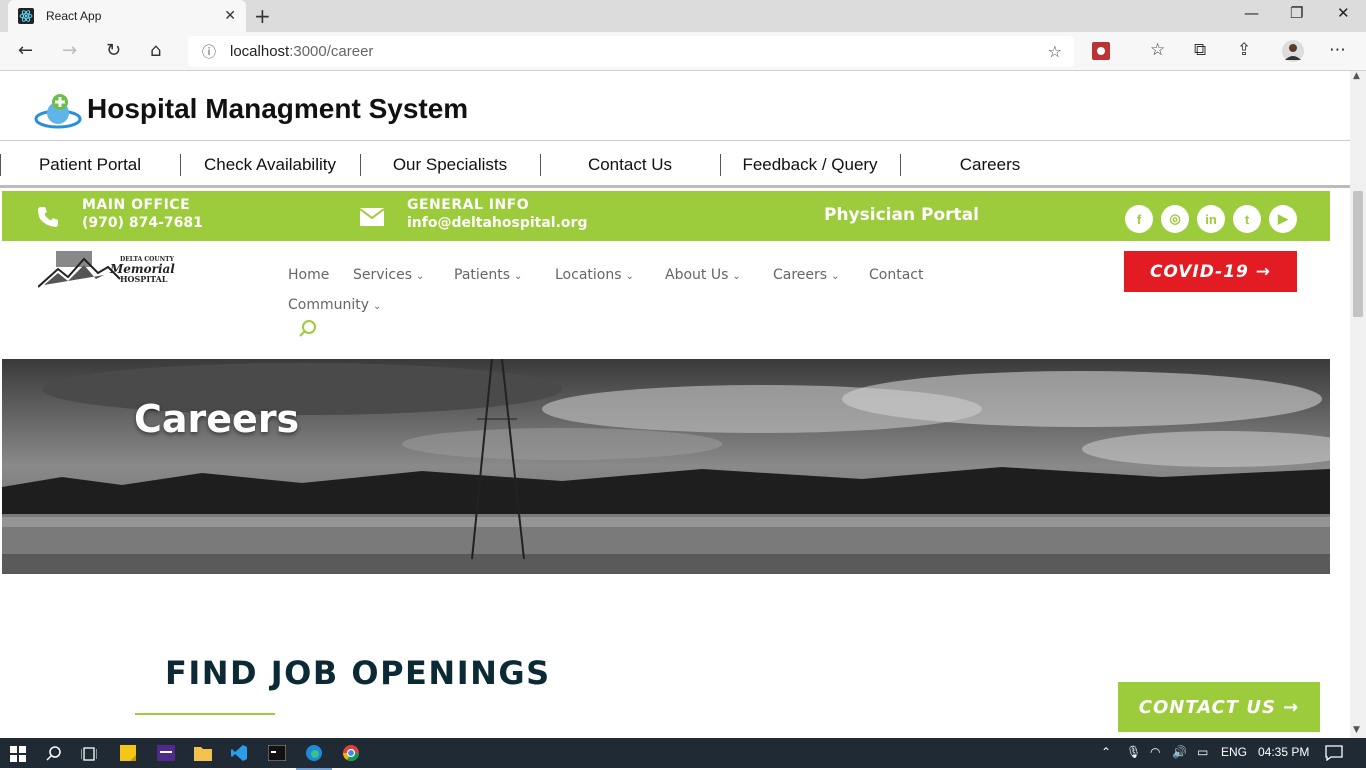 Image resolution: width=1366 pixels, height=770 pixels. I want to click on clock: 04:35 PM, so click(1283, 752).